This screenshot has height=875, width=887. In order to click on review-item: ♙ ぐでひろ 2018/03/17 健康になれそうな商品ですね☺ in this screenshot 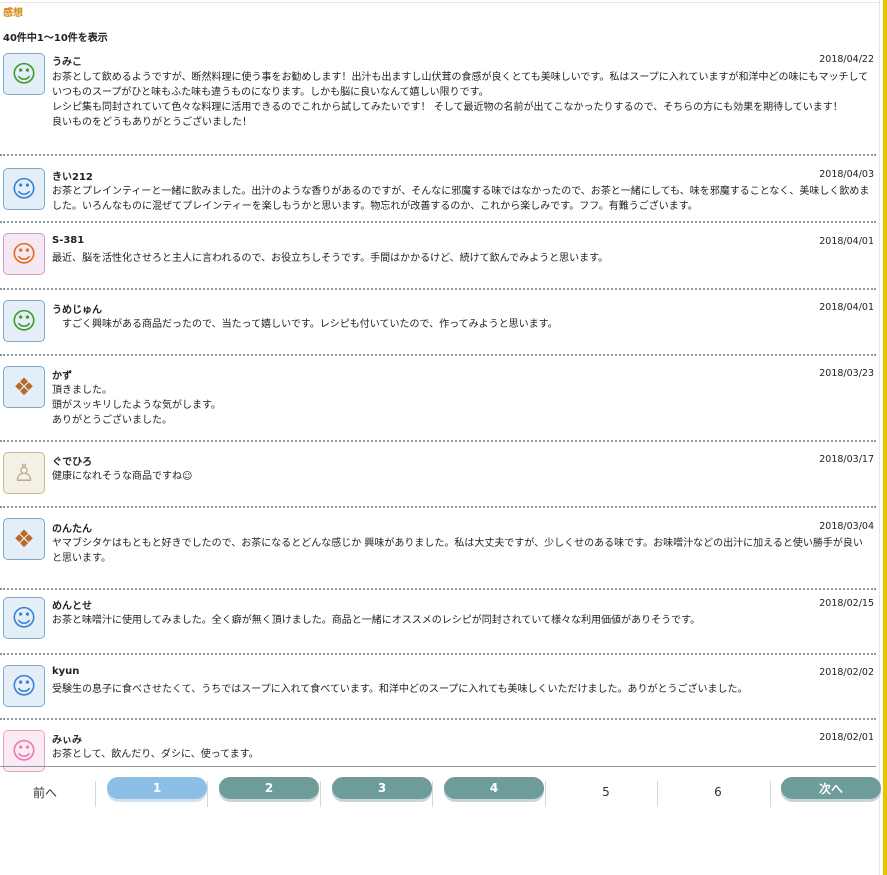, I will do `click(438, 475)`.